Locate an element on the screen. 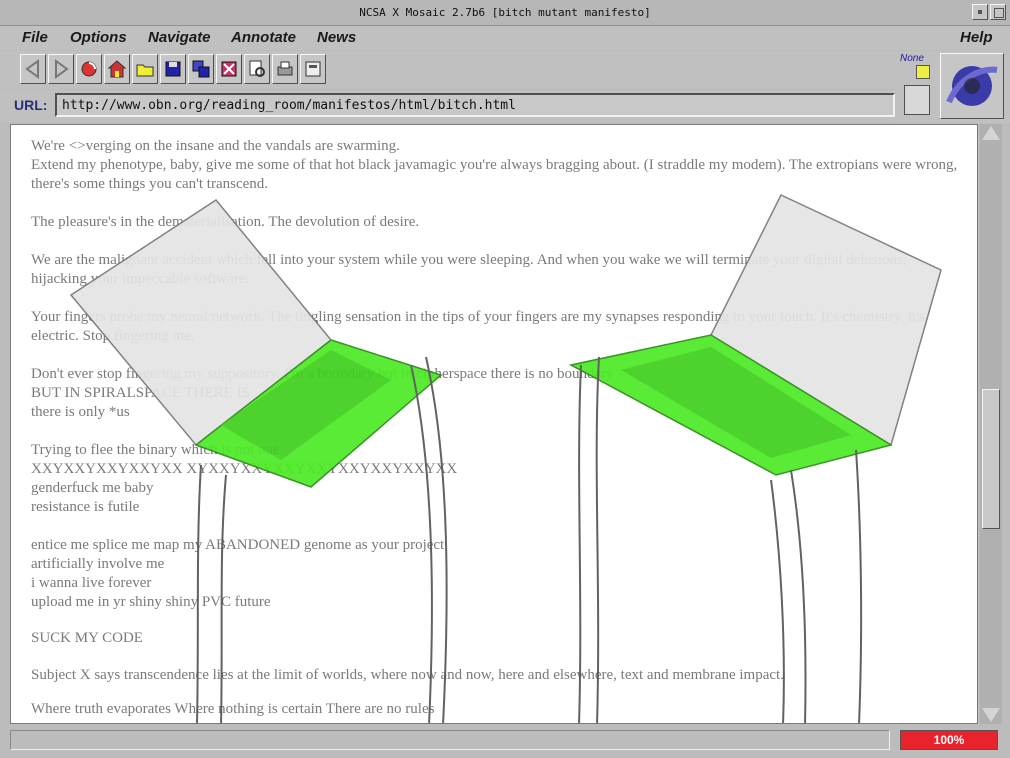 The width and height of the screenshot is (1010, 758). reload-icon is located at coordinates (89, 69).